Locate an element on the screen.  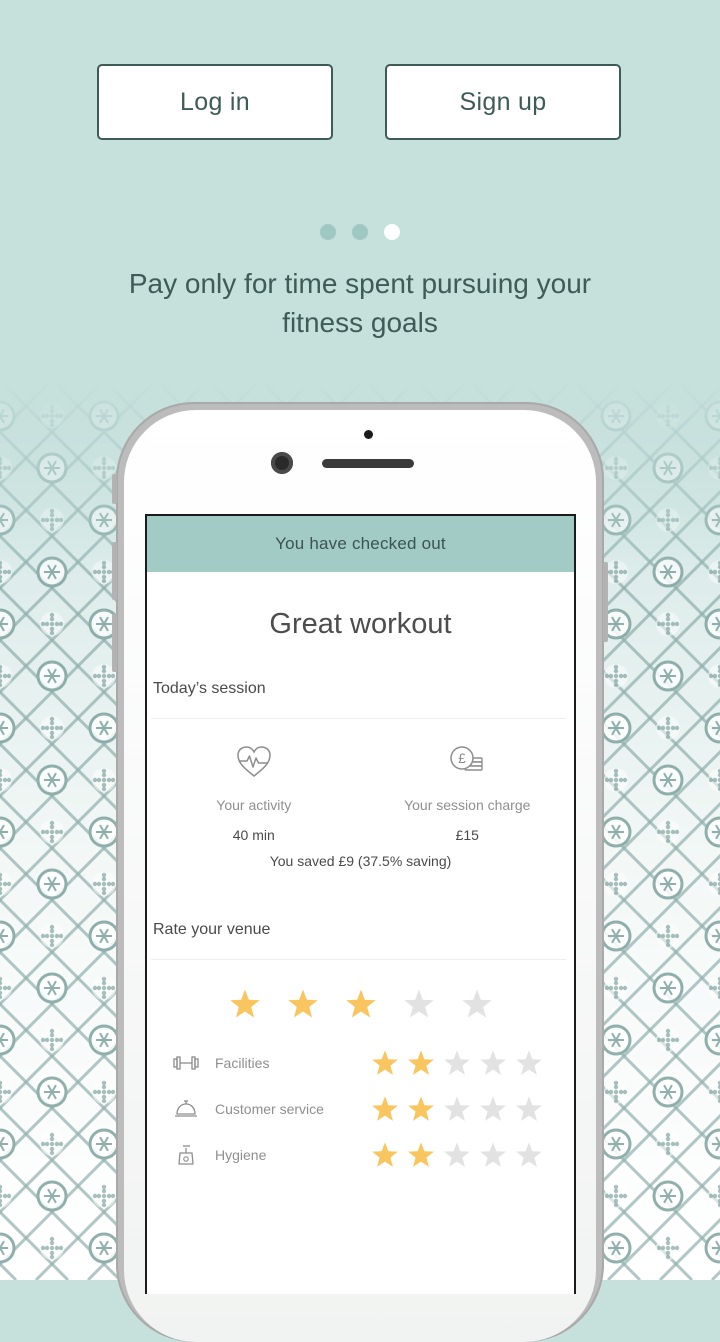
carousel-indicator is located at coordinates (360, 232).